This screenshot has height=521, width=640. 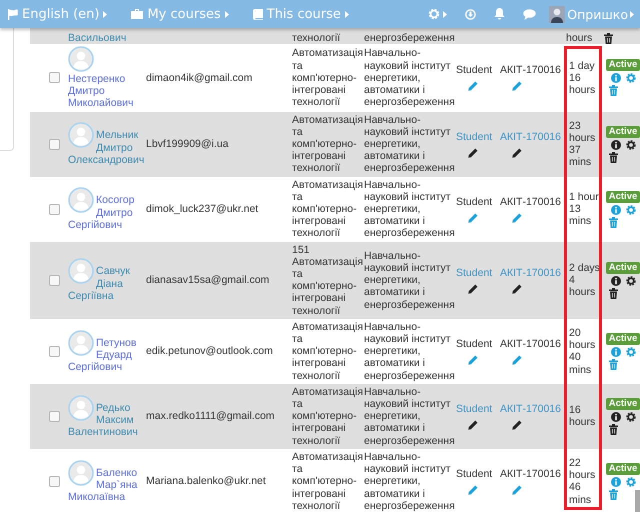 I want to click on nav-menu-link: This course, so click(x=300, y=14).